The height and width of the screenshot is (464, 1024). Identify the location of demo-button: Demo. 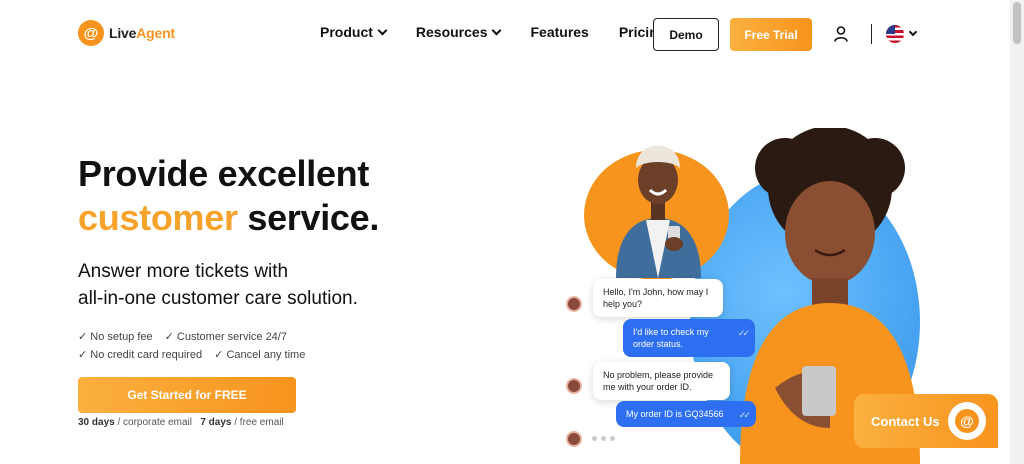
(686, 34).